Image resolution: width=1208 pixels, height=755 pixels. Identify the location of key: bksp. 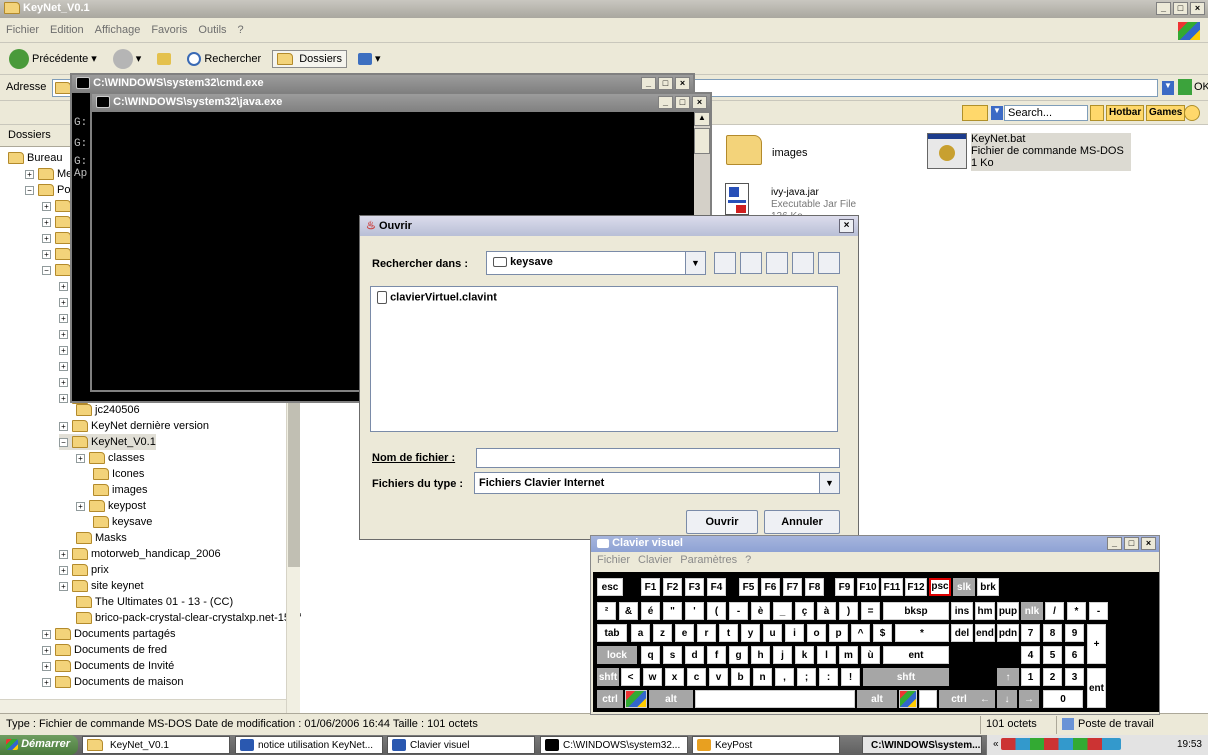
(916, 611).